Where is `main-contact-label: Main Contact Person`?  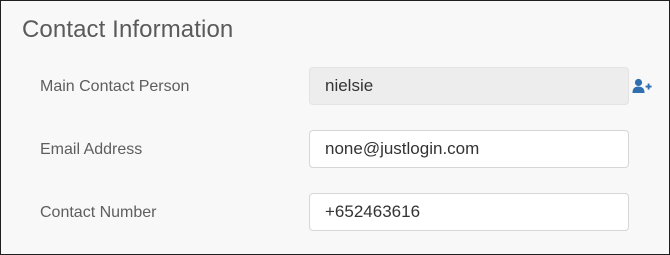
main-contact-label: Main Contact Person is located at coordinates (115, 86).